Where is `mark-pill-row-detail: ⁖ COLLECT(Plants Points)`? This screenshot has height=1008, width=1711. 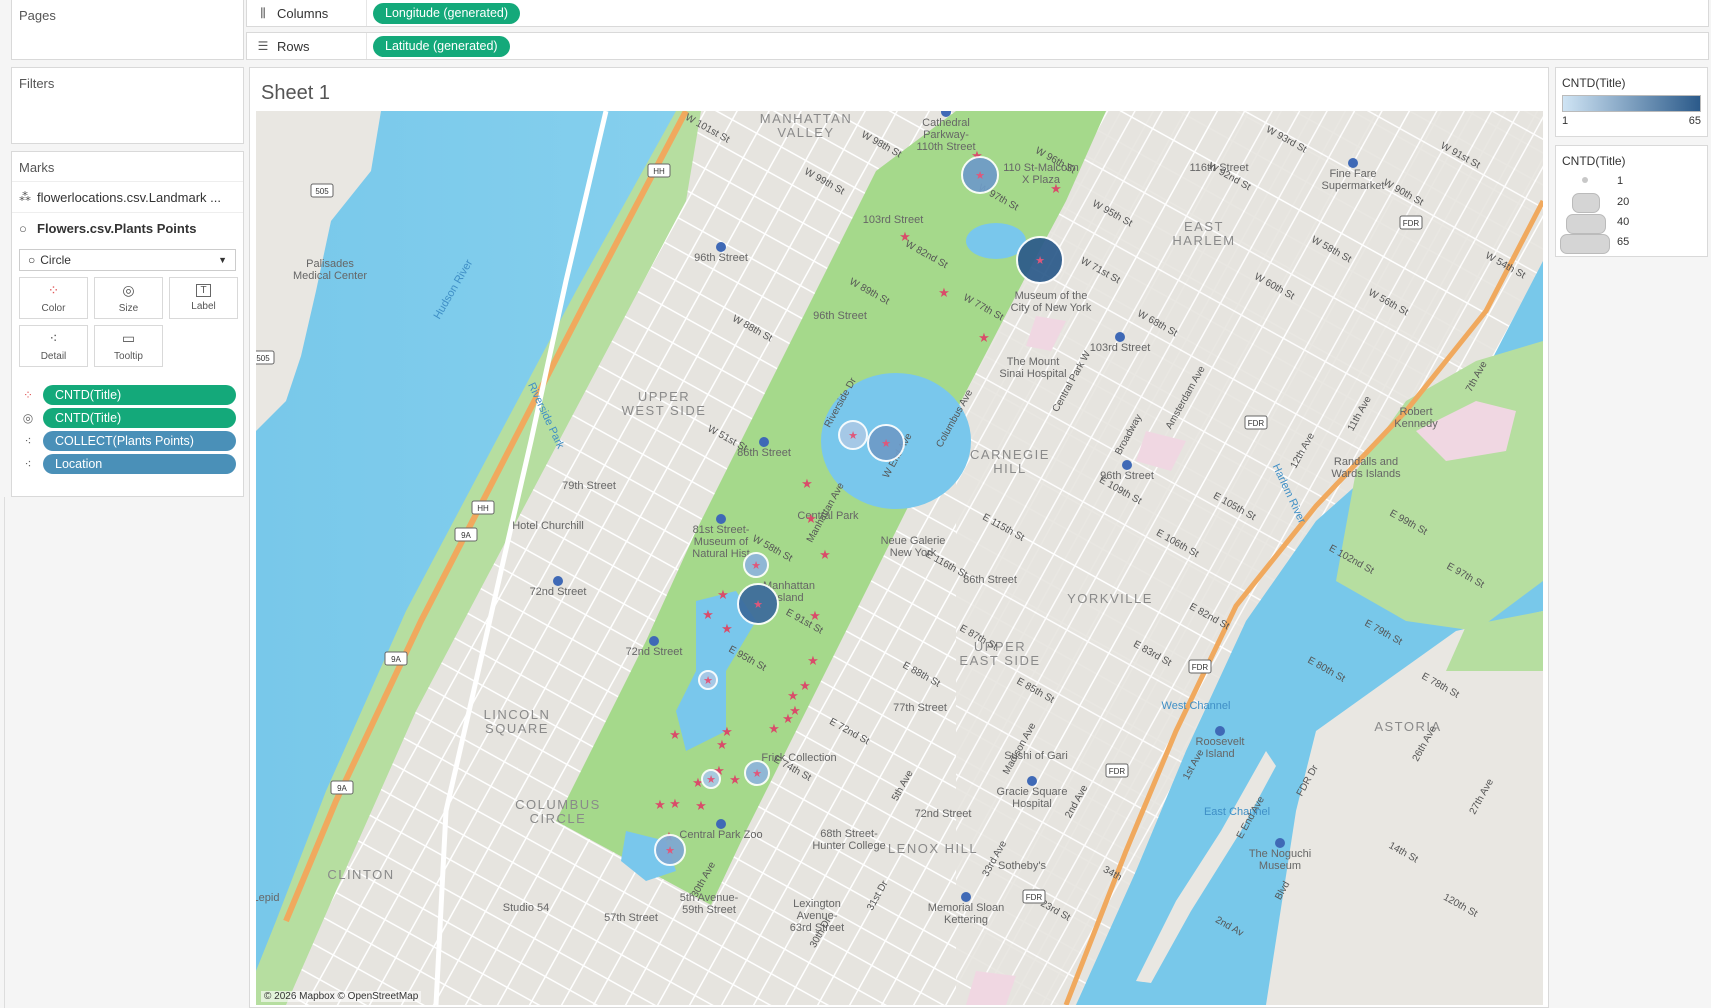
mark-pill-row-detail: ⁖ COLLECT(Plants Points) is located at coordinates (127, 440).